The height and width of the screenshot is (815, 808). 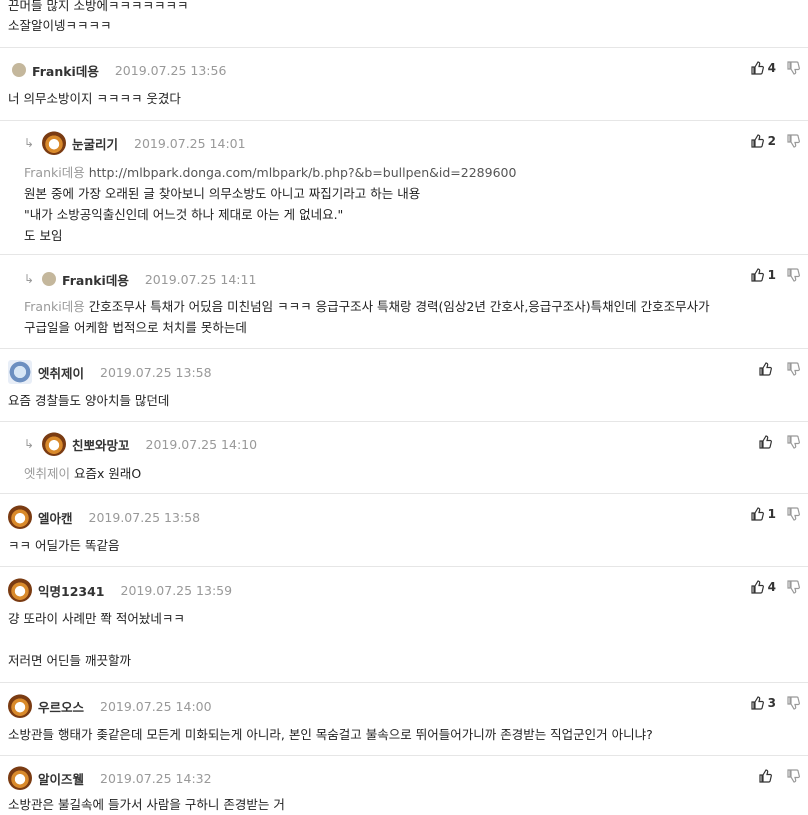 What do you see at coordinates (771, 141) in the screenshot?
I see `like-count: 2` at bounding box center [771, 141].